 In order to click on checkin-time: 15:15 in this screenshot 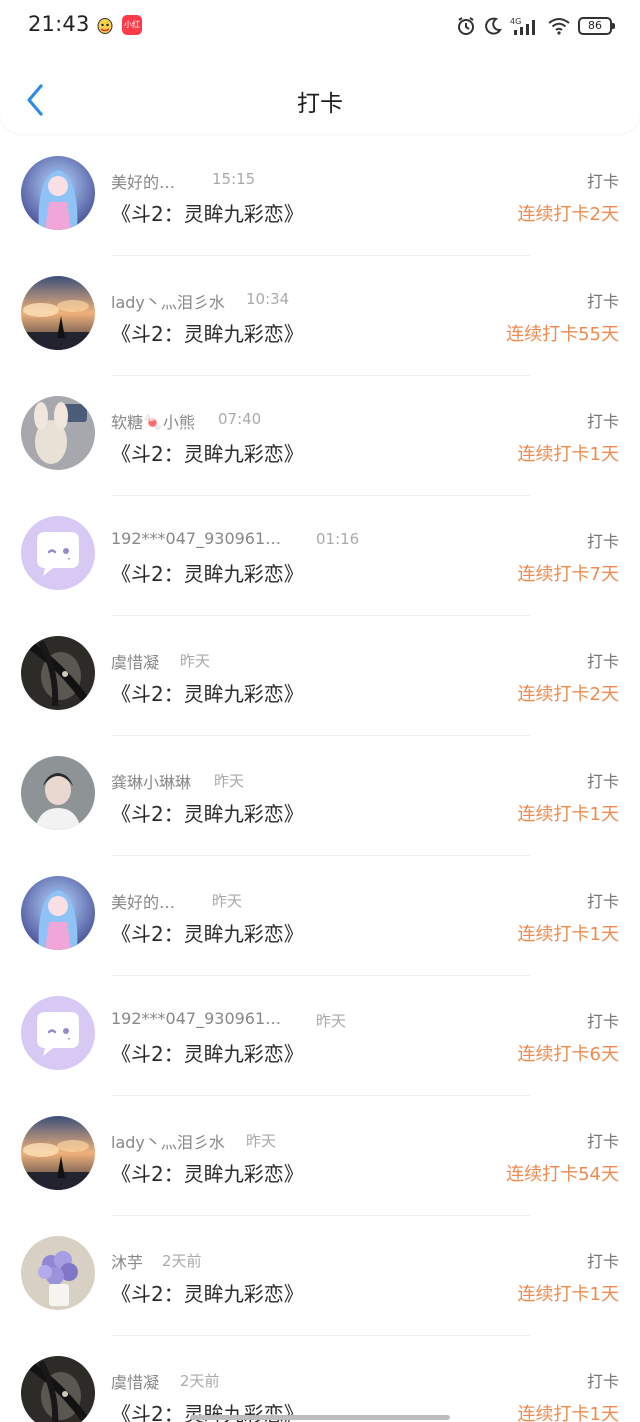, I will do `click(234, 179)`.